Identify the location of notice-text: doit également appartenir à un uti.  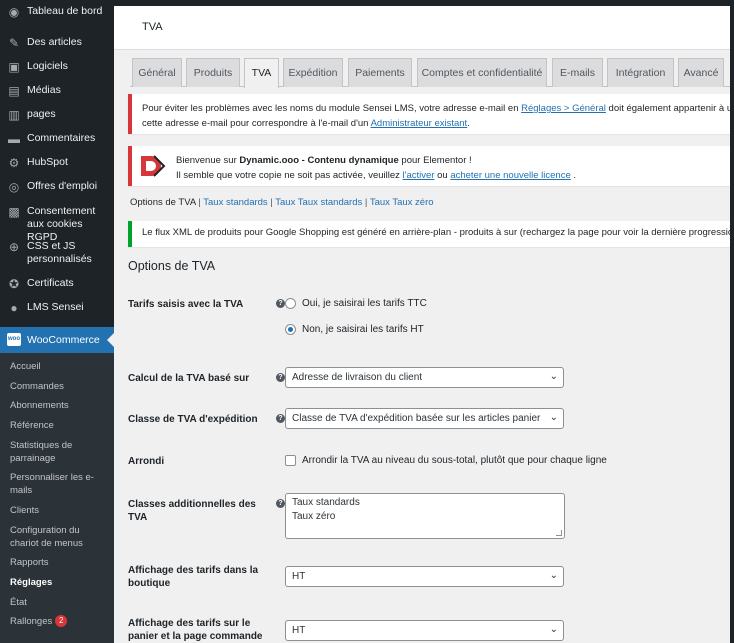
(671, 108).